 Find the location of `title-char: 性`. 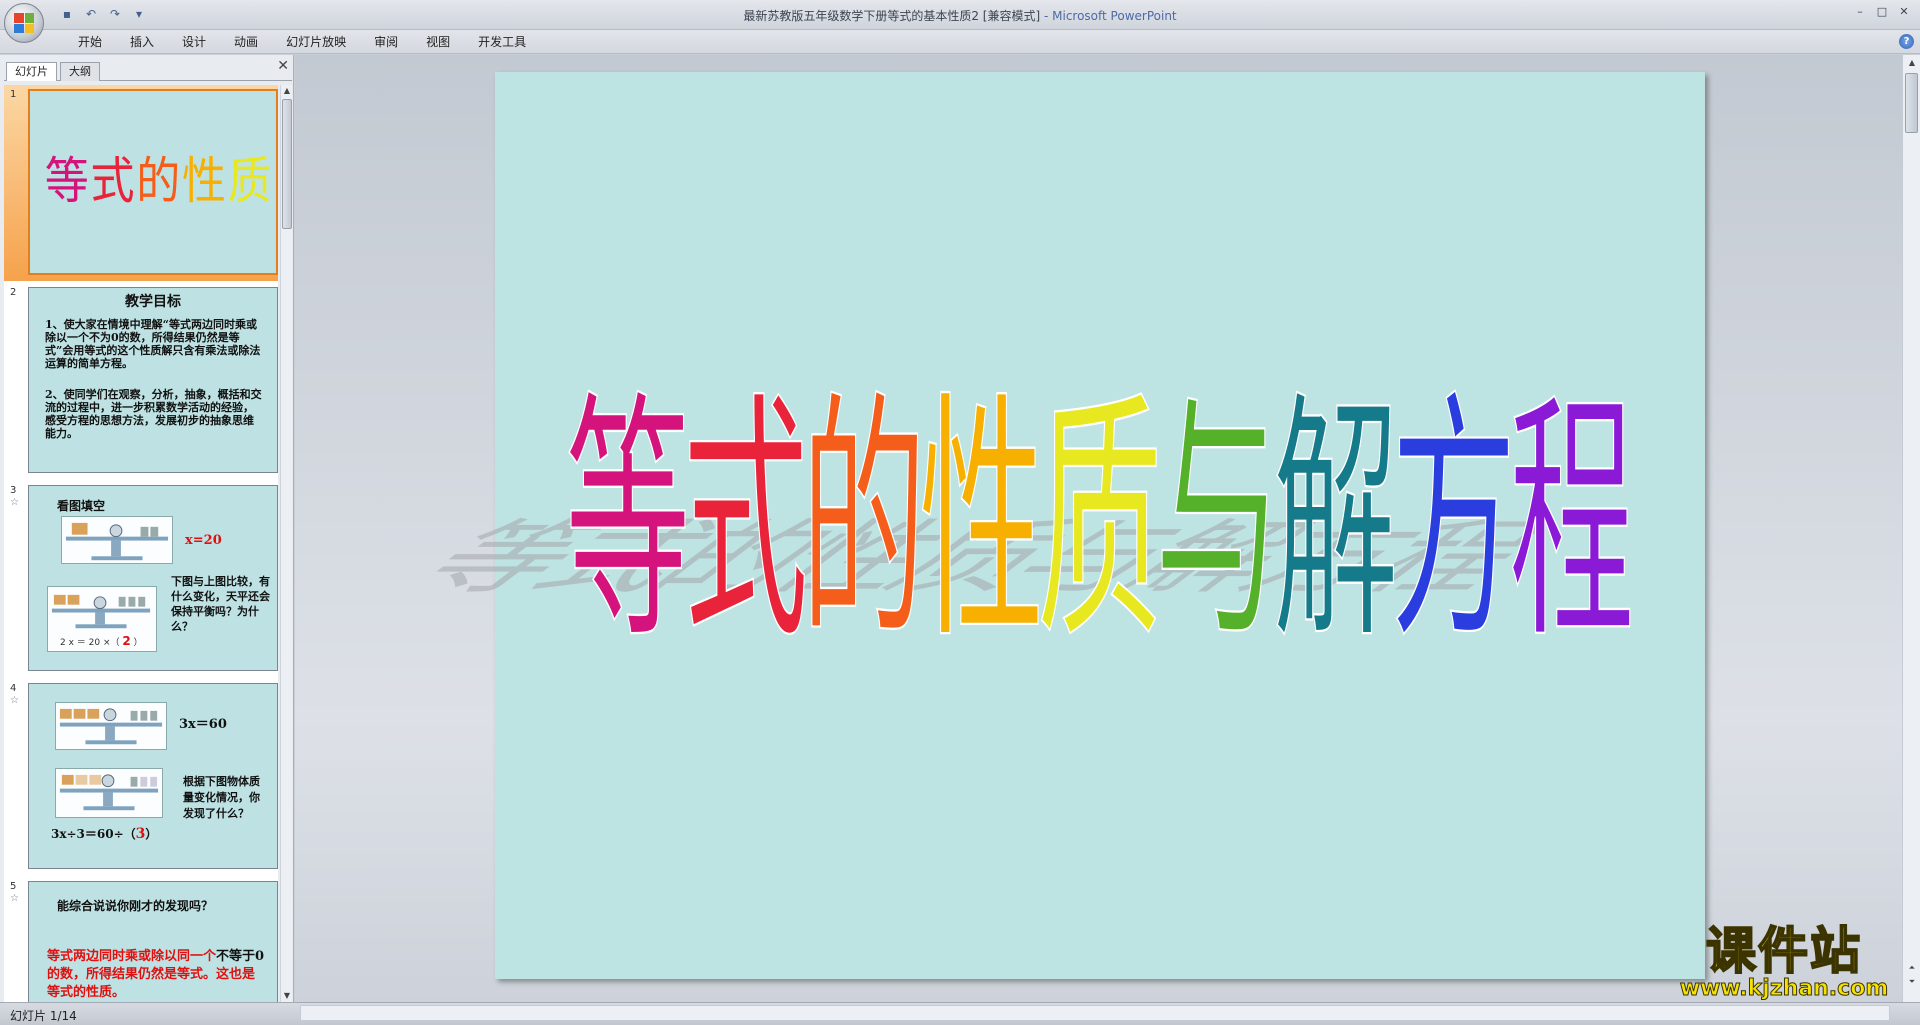

title-char: 性 is located at coordinates (981, 521).